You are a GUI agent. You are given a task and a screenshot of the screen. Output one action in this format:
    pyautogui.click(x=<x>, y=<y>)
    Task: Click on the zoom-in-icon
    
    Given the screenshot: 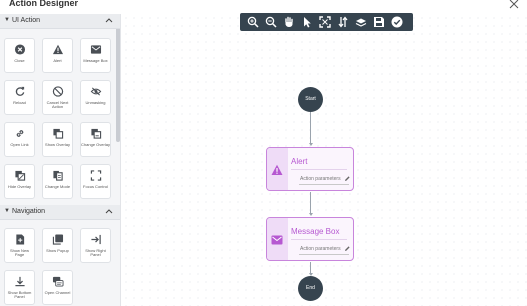 What is the action you would take?
    pyautogui.click(x=253, y=22)
    